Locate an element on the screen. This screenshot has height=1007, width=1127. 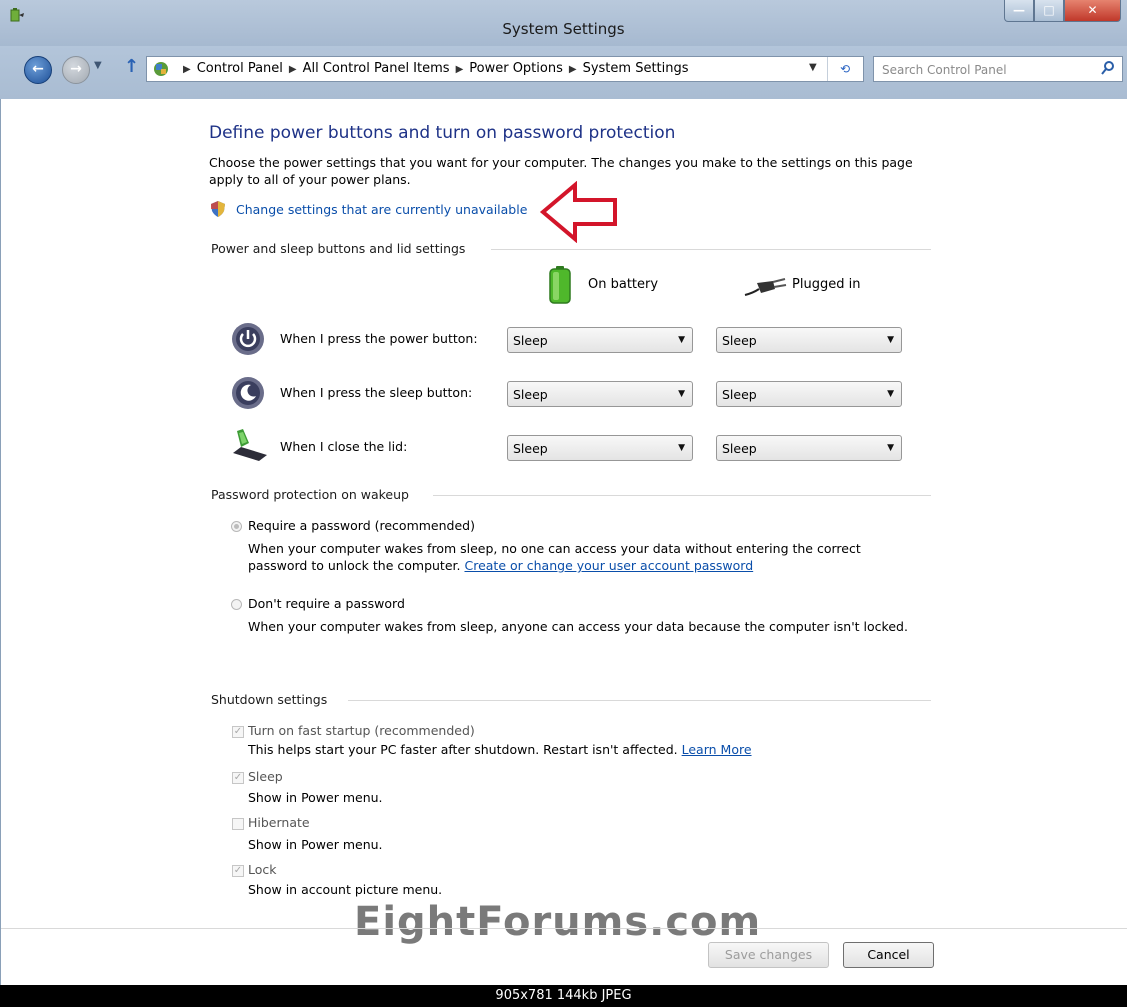
maximize-button: □ is located at coordinates (1049, 11).